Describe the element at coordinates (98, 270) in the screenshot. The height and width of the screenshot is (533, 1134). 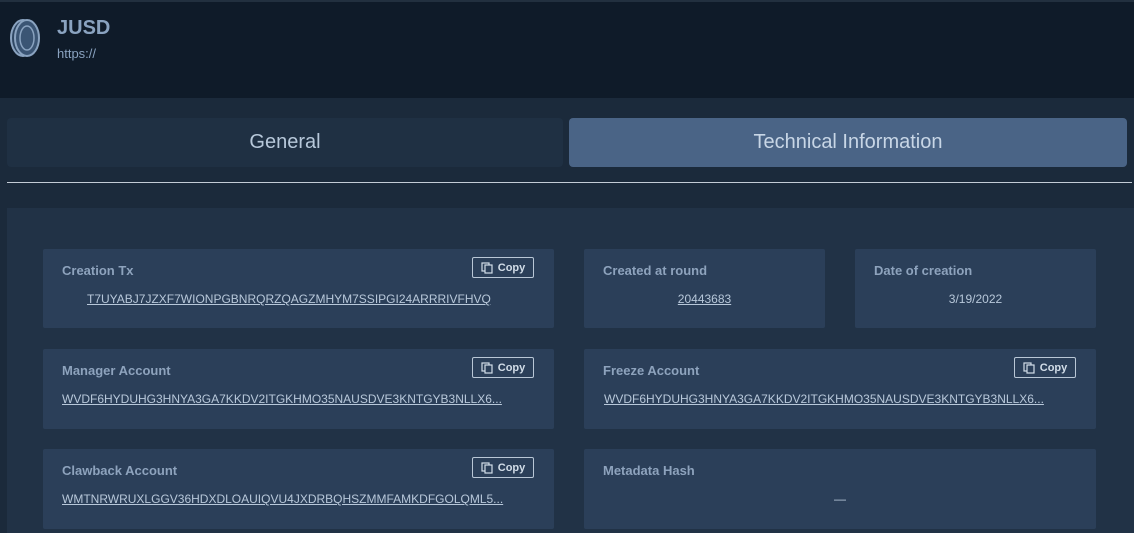
I see `creation-tx-label: Creation Tx` at that location.